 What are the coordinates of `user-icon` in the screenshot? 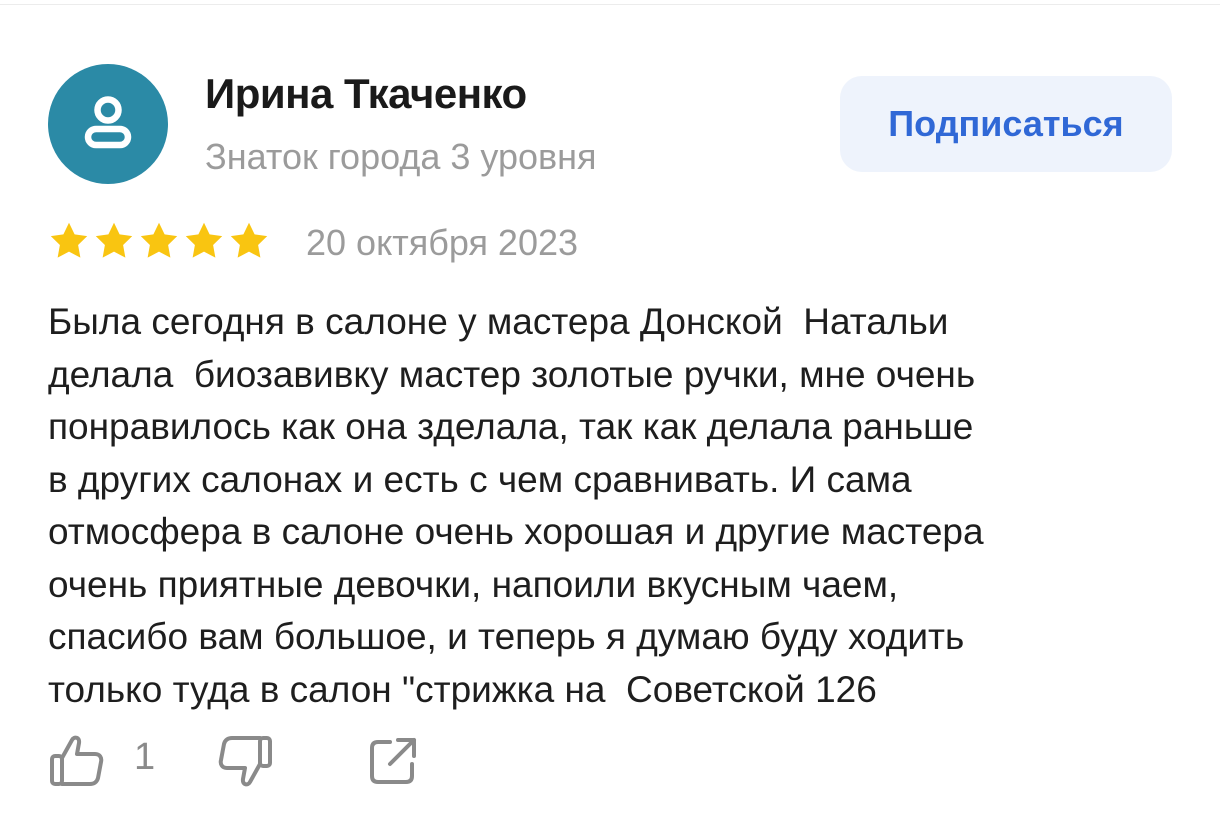 It's located at (108, 122).